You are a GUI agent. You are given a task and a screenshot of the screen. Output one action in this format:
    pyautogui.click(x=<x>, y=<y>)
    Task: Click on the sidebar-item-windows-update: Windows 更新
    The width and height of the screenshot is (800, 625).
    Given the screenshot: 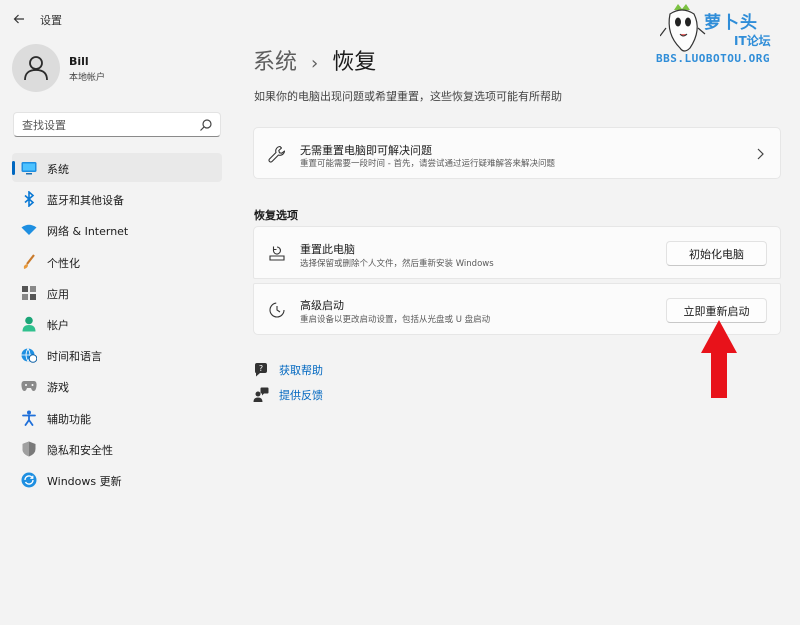 What is the action you would take?
    pyautogui.click(x=117, y=479)
    